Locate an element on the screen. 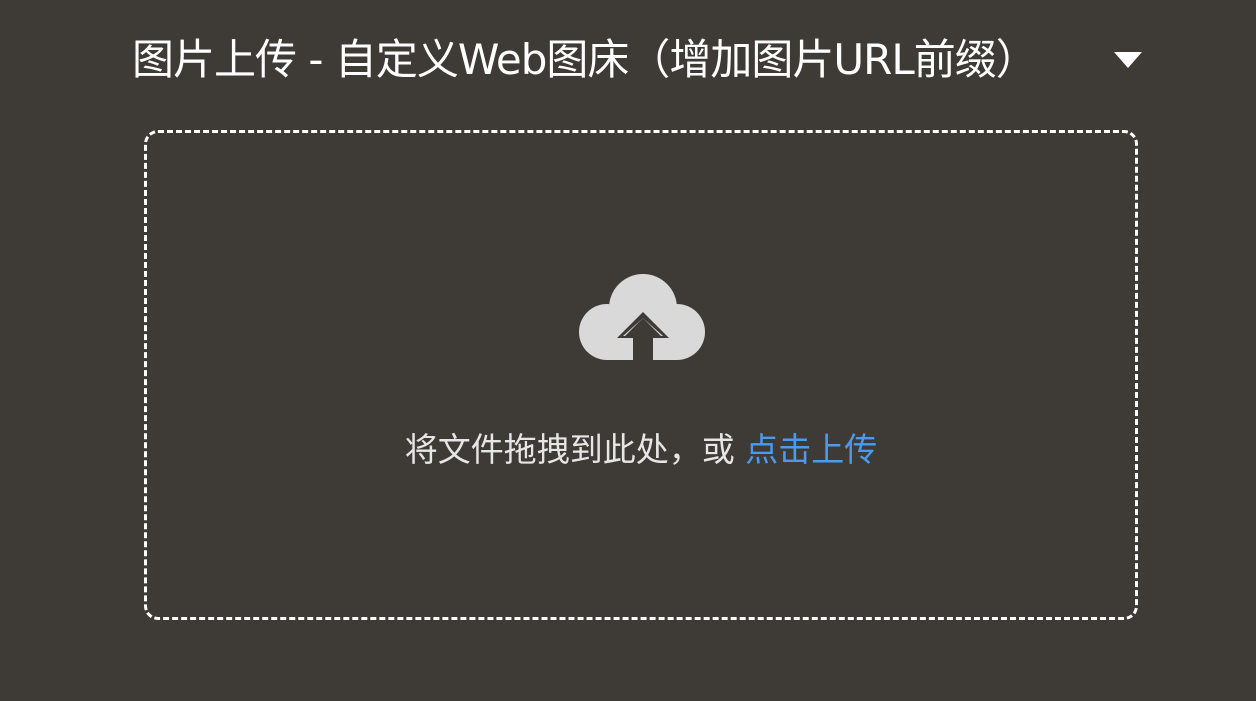 This screenshot has width=1256, height=701. drag-drop-hint-text: 将文件拖拽到此处，或 is located at coordinates (575, 449).